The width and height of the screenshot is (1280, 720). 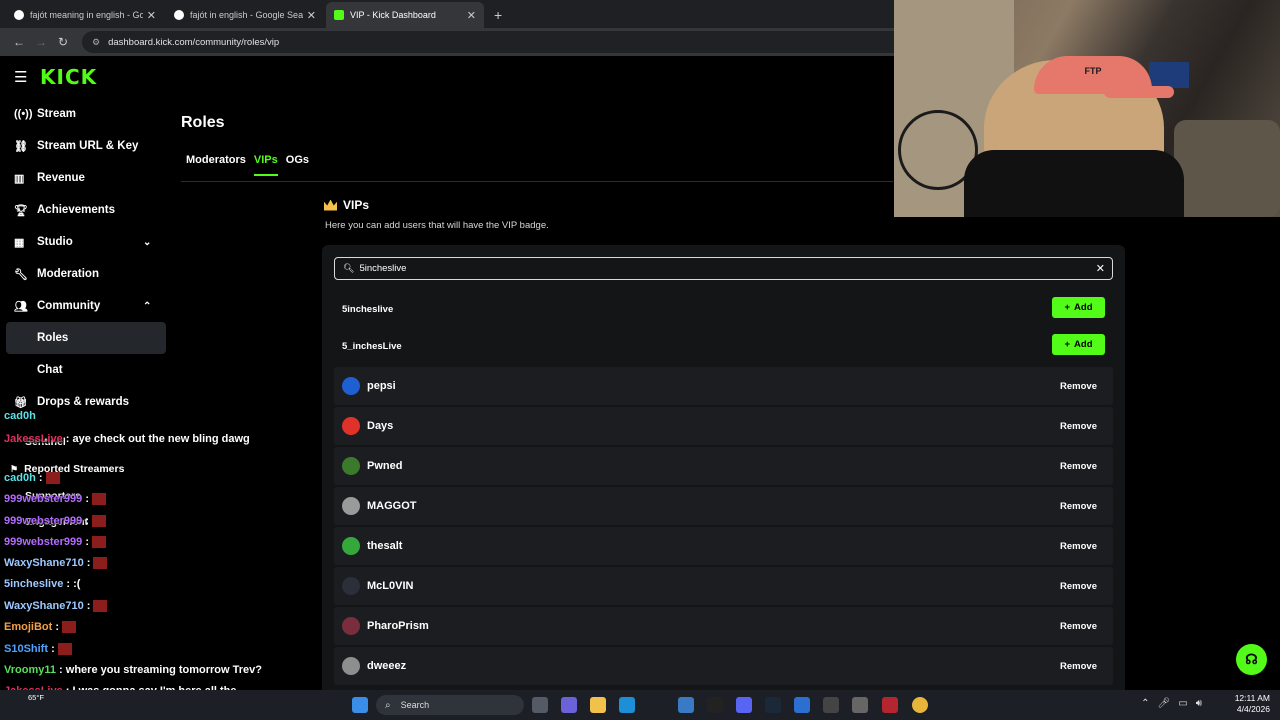 I want to click on clear-search-icon: ✕, so click(x=1100, y=268).